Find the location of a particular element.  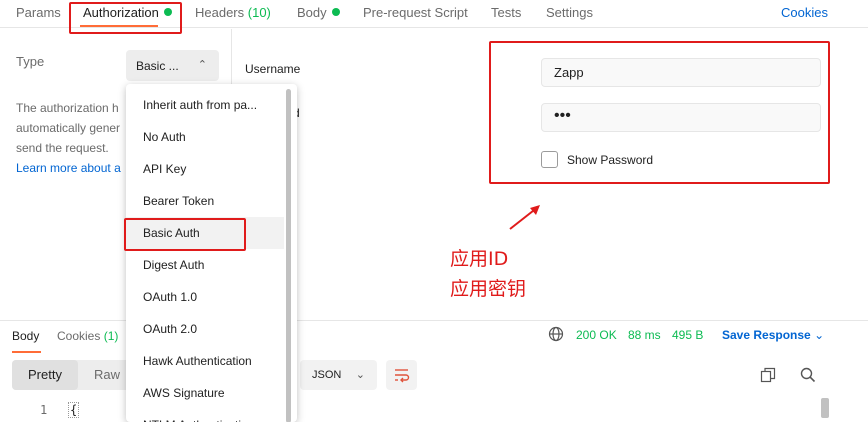

menu-item-bearer-token: Bearer Token is located at coordinates (205, 201).